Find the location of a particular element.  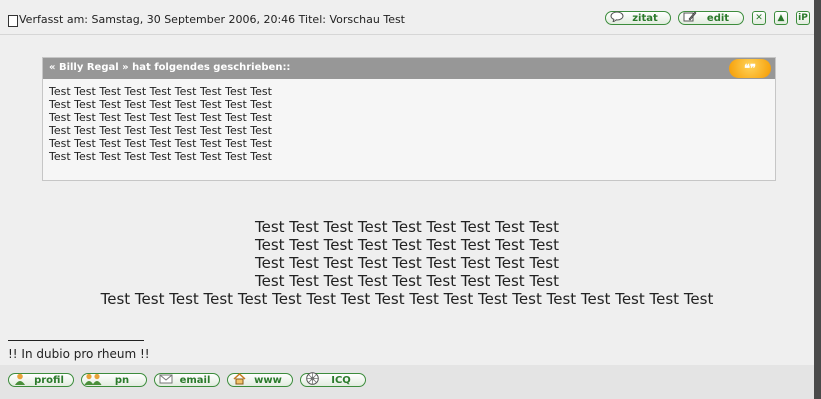

ip-button-label: iP is located at coordinates (803, 18).